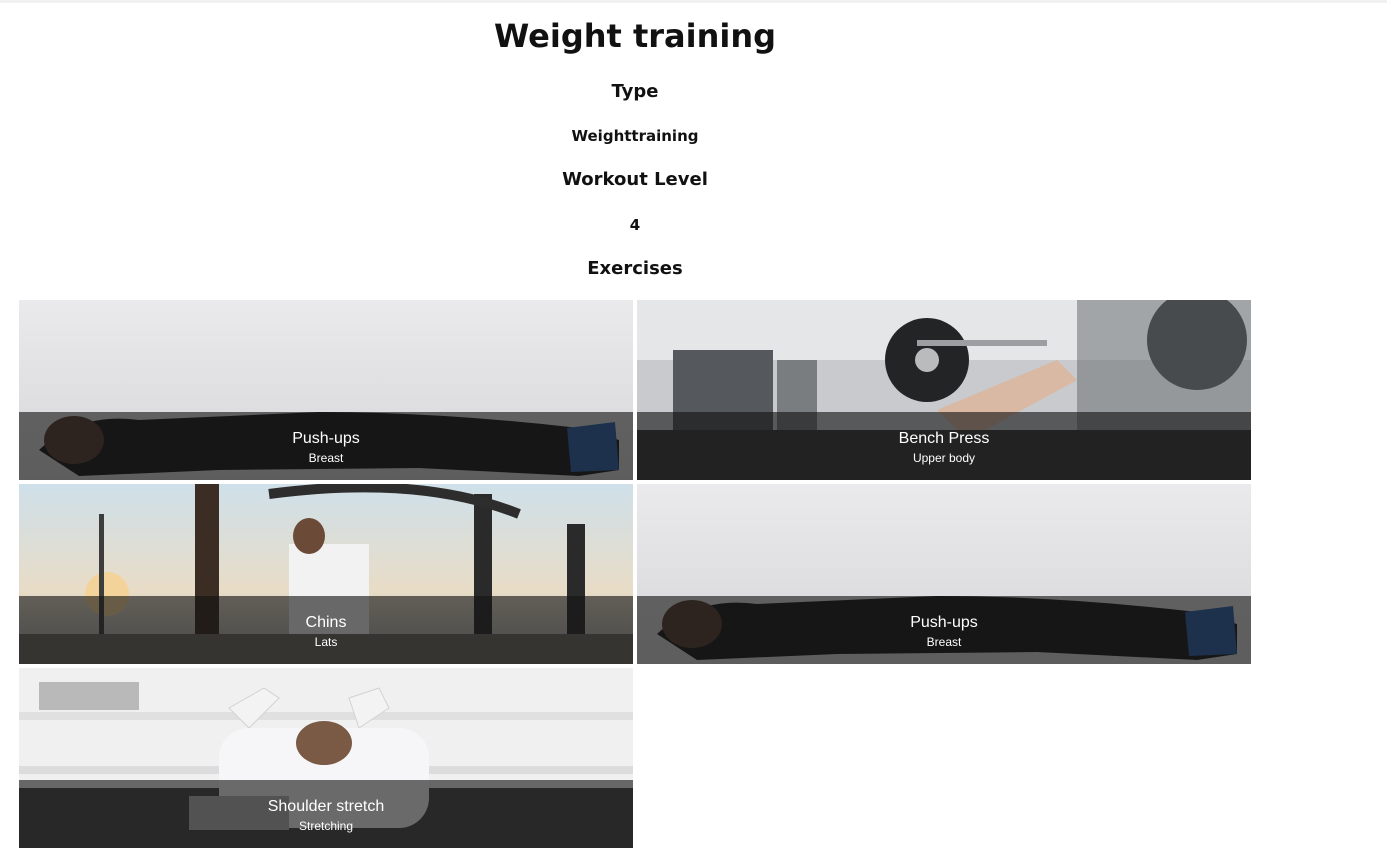  Describe the element at coordinates (944, 438) in the screenshot. I see `exercise-name: Bench Press` at that location.